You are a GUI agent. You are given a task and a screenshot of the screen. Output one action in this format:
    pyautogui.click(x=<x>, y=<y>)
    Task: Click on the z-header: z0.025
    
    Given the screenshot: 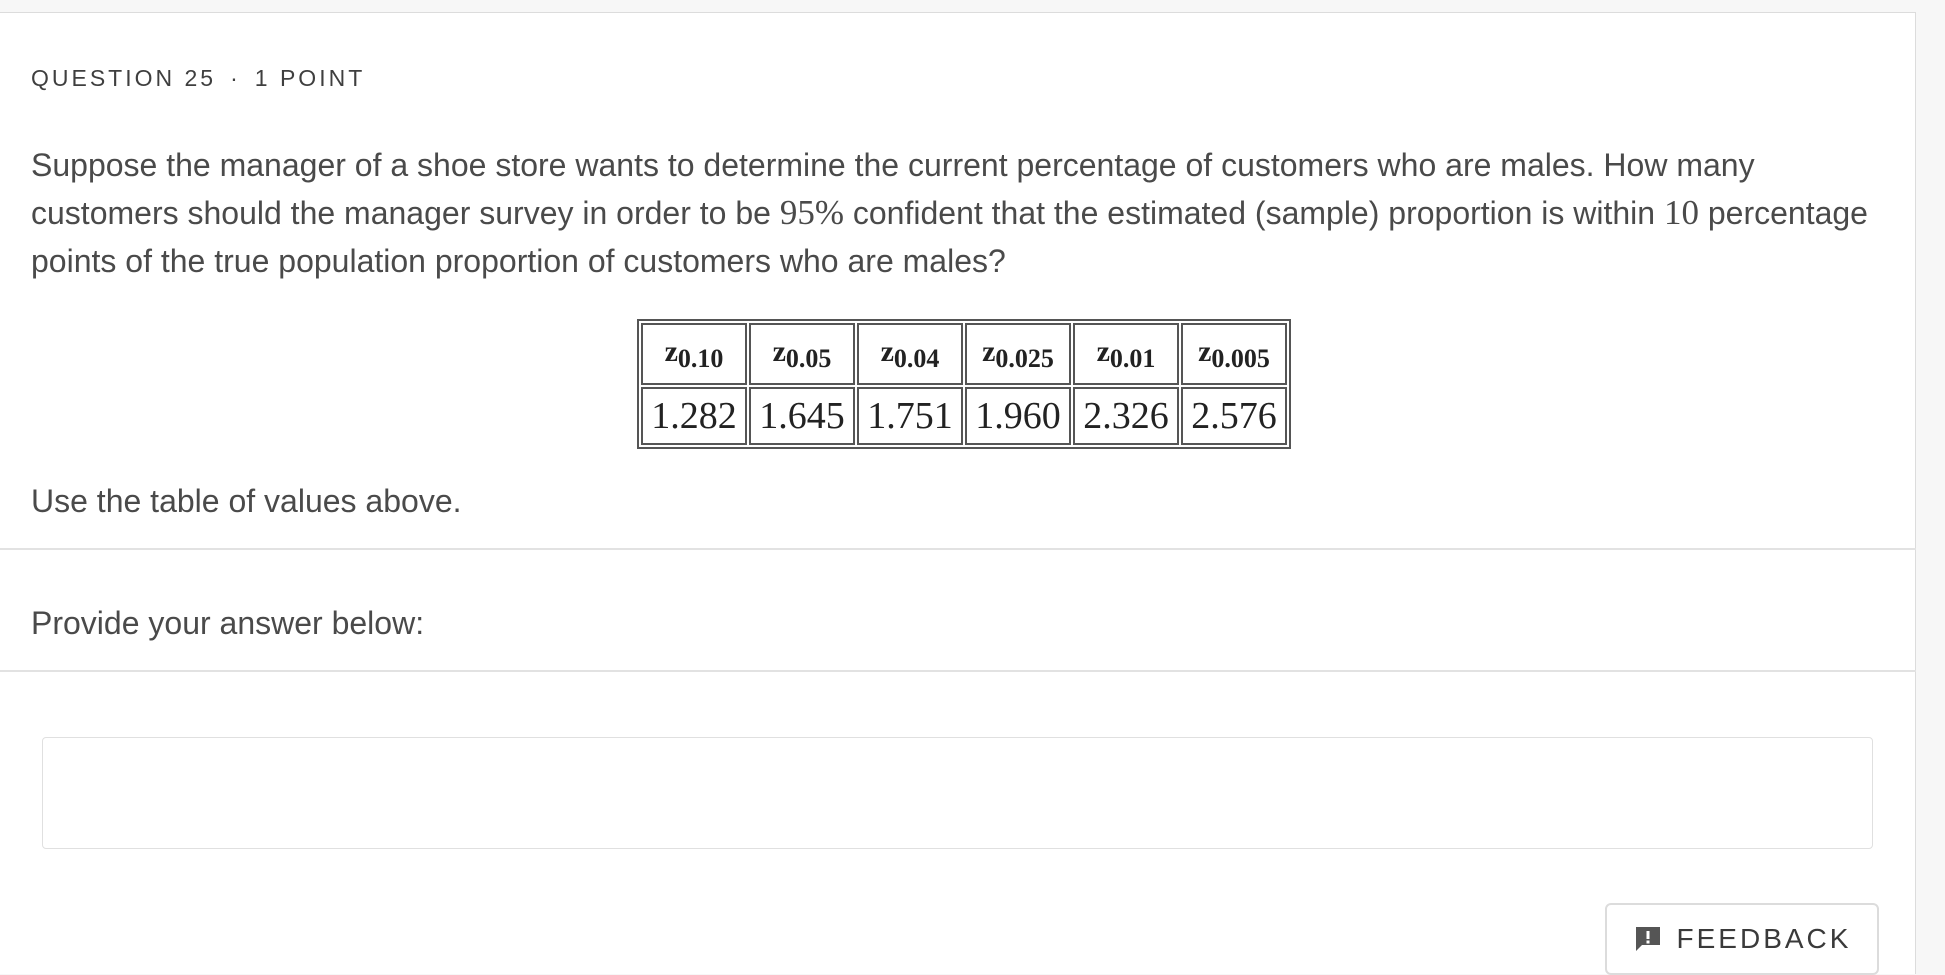 What is the action you would take?
    pyautogui.click(x=1018, y=354)
    